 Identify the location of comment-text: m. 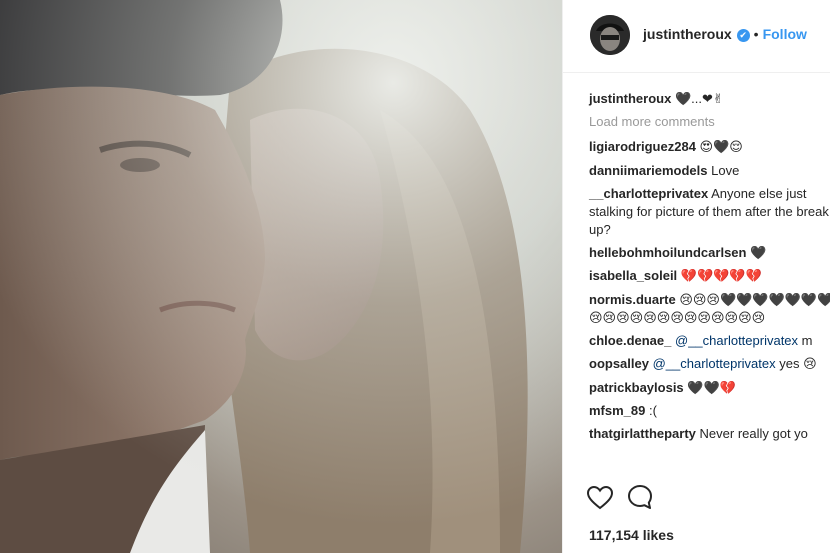
(807, 341).